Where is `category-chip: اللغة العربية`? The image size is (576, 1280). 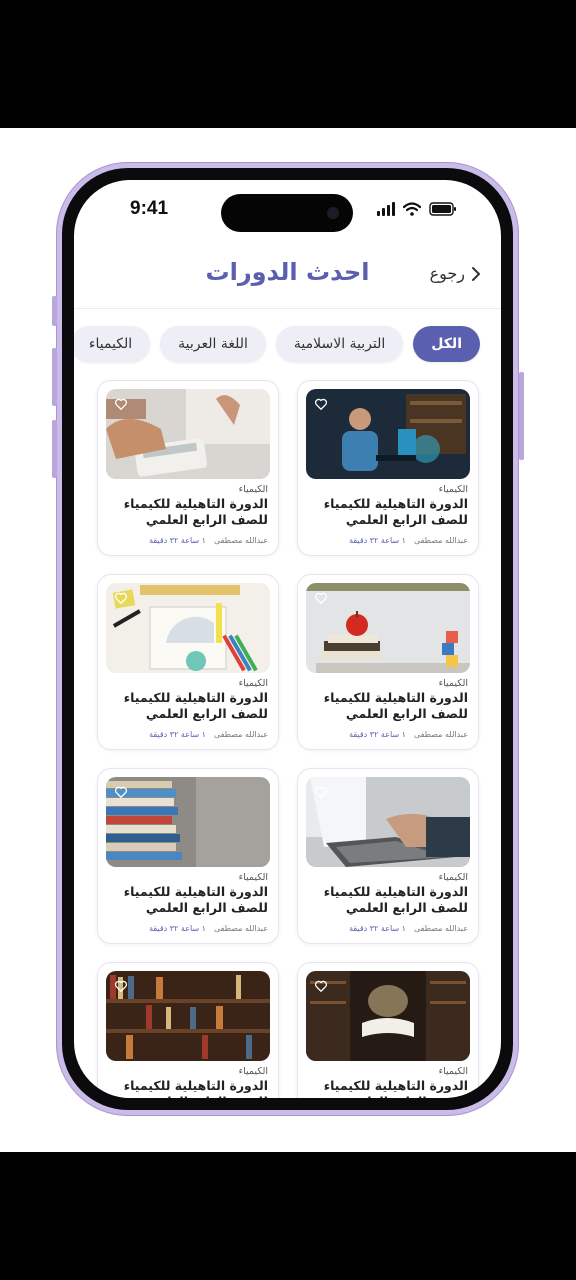
category-chip: اللغة العربية is located at coordinates (213, 344).